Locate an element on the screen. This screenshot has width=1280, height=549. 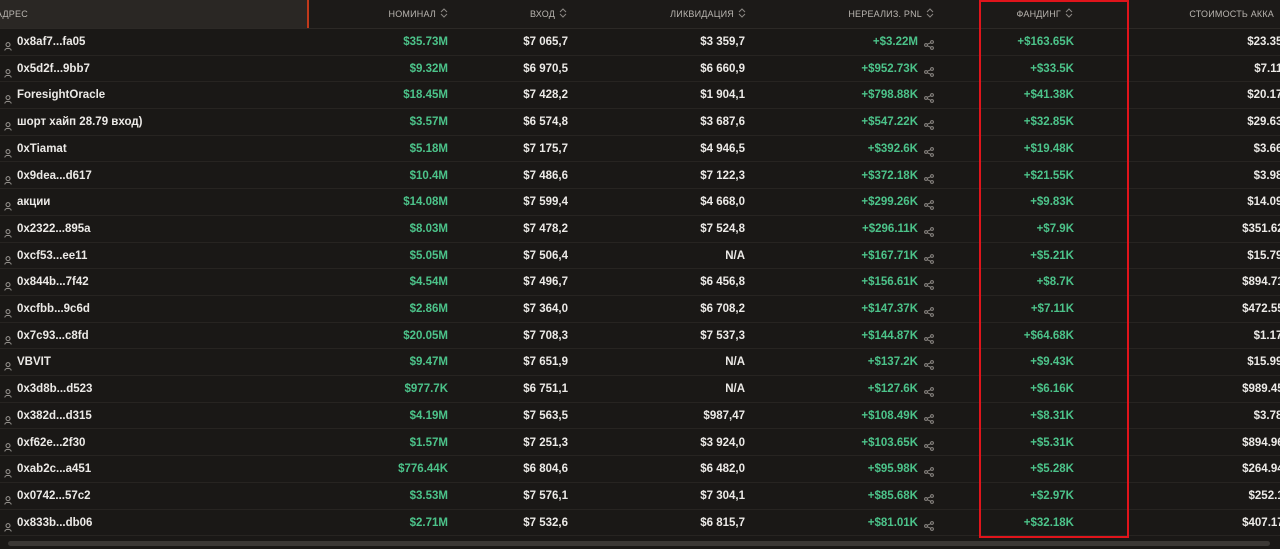
address-cell: шорт хайп 28.79 вход) is located at coordinates (162, 122).